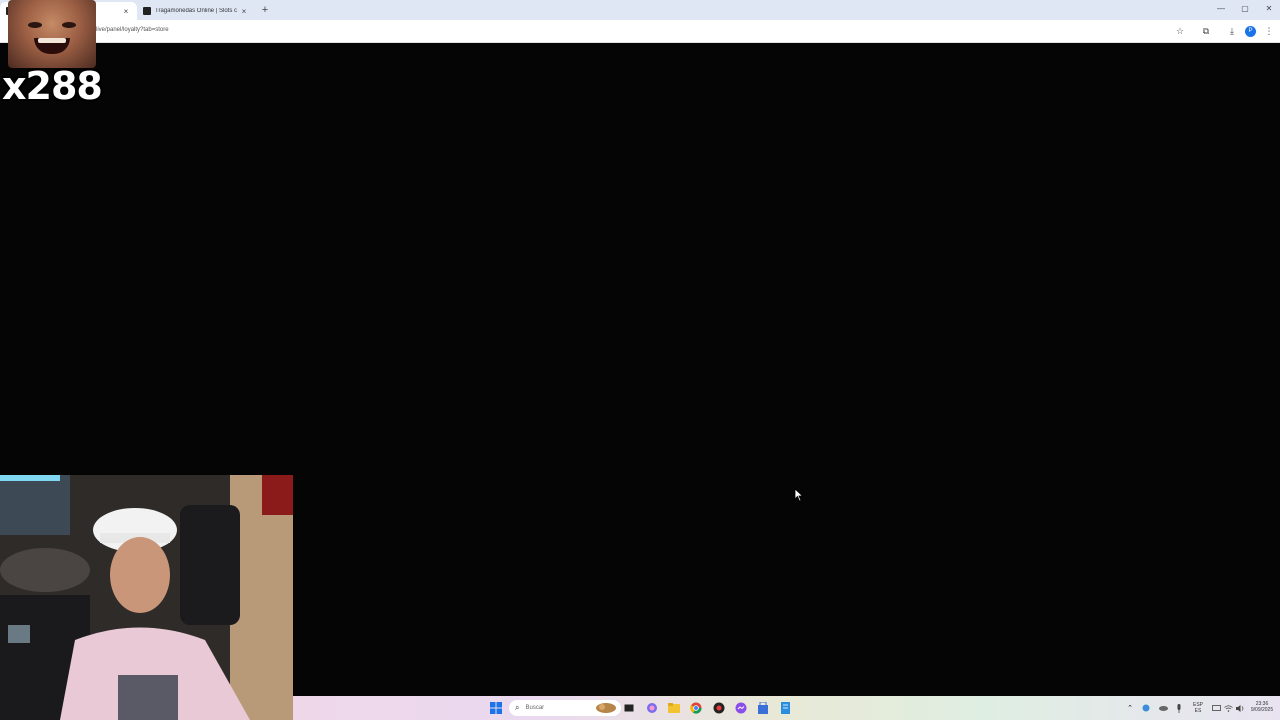 This screenshot has width=1280, height=720. I want to click on bookmark-star-icon: ☆, so click(1180, 31).